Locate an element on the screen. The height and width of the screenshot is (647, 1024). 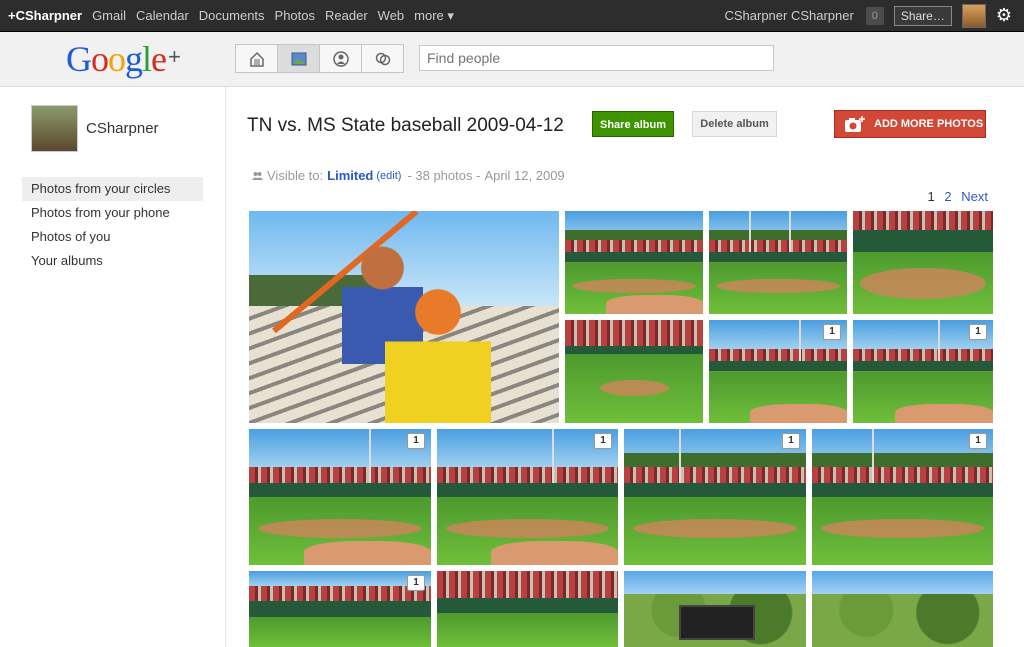
add-more-photos-button: ADD MORE PHOTOS is located at coordinates (910, 124).